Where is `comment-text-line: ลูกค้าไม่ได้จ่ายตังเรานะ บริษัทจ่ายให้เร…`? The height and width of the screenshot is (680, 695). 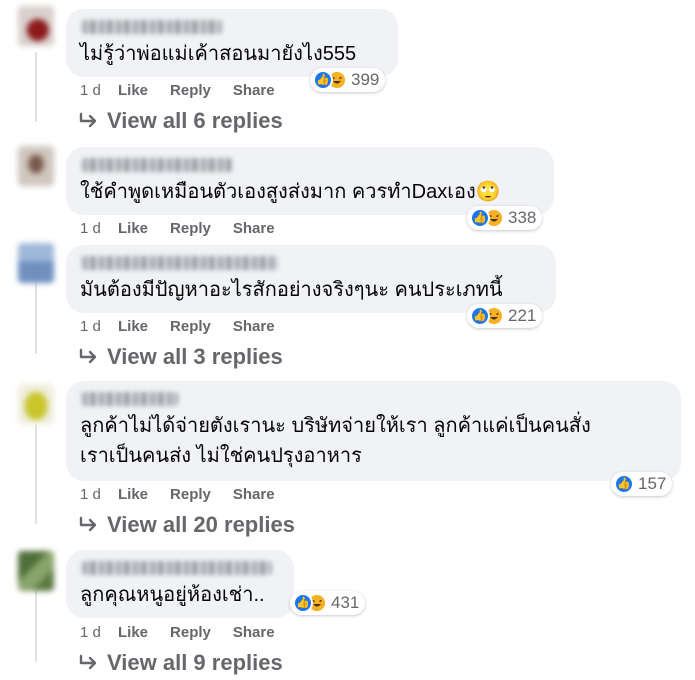 comment-text-line: ลูกค้าไม่ได้จ่ายตังเรานะ บริษัทจ่ายให้เร… is located at coordinates (335, 426).